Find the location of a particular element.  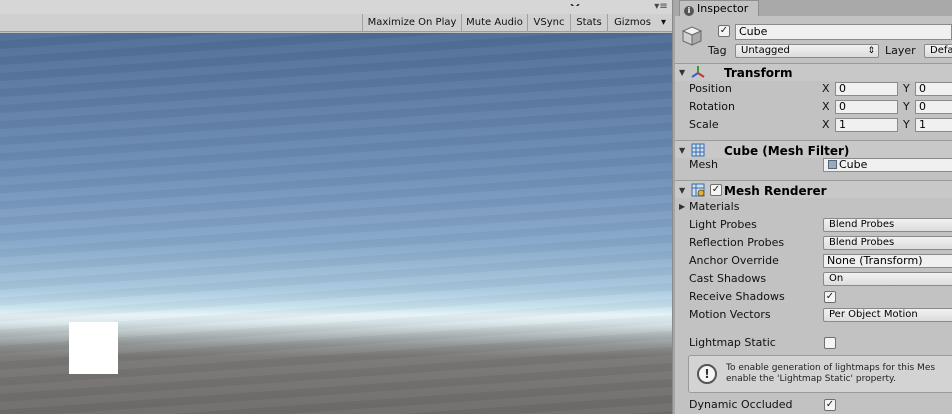

materials-foldout-icon: ▶ is located at coordinates (683, 207).